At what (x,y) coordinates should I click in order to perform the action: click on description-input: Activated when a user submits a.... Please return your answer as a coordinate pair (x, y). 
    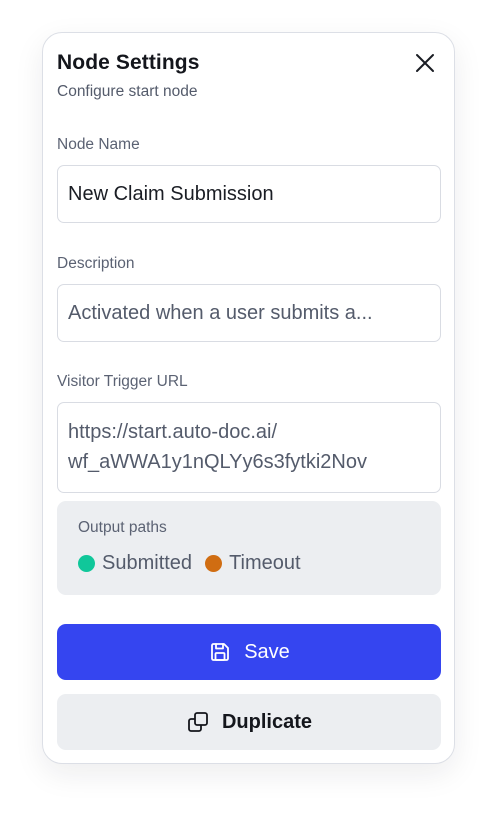
    Looking at the image, I should click on (249, 313).